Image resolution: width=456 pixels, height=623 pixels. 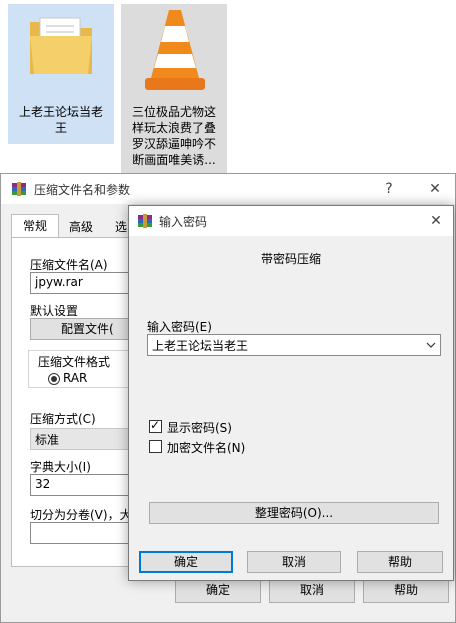 What do you see at coordinates (228, 189) in the screenshot?
I see `archive-dialog-titlebar: 压缩文件名和参数 ? ✕` at bounding box center [228, 189].